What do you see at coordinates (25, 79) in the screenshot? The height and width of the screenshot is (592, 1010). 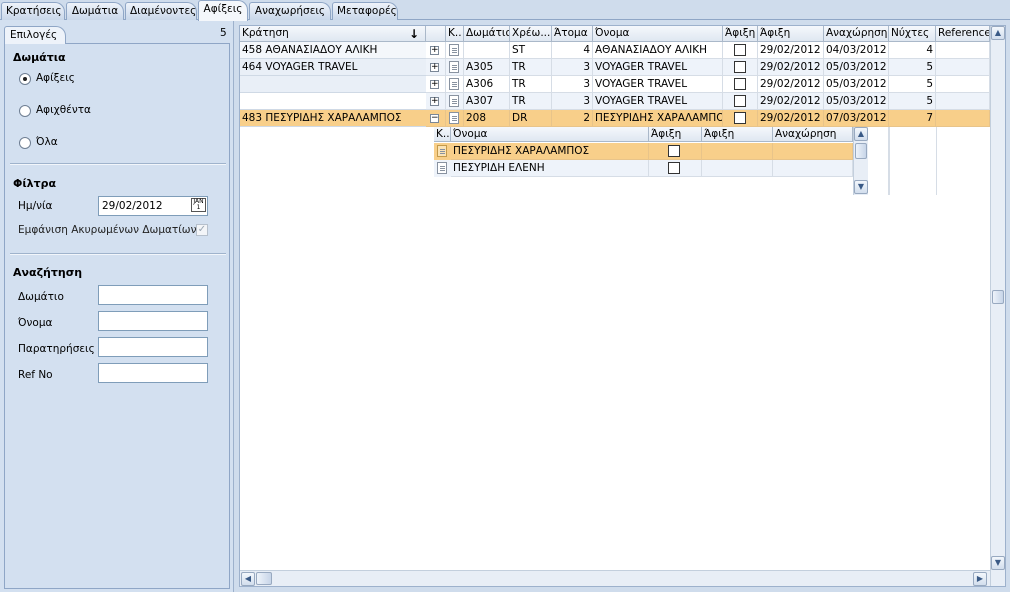 I see `radio-arrivals` at bounding box center [25, 79].